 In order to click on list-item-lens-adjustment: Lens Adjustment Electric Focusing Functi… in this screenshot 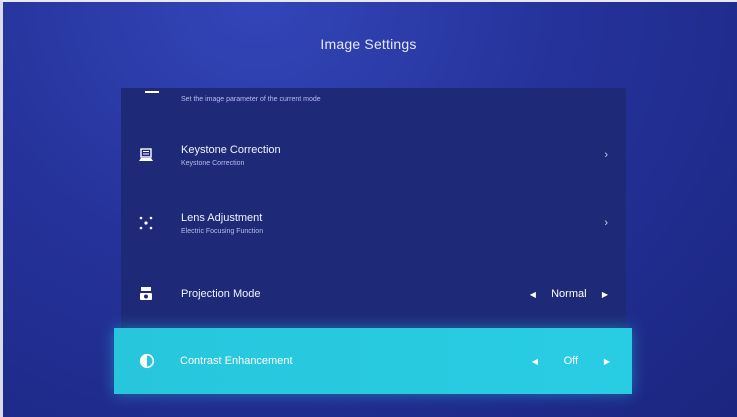, I will do `click(373, 223)`.